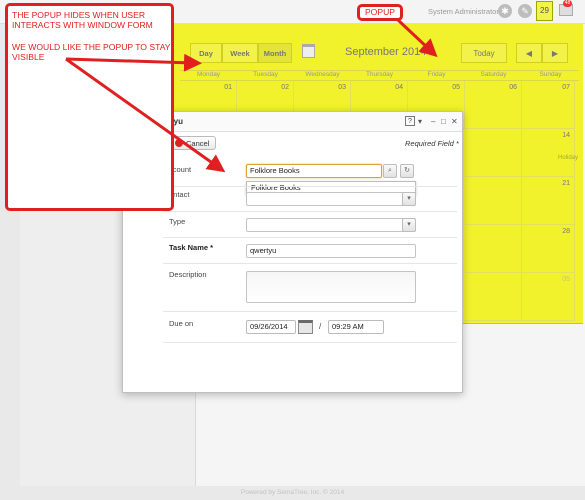  Describe the element at coordinates (555, 53) in the screenshot. I see `next-month-button: ▶` at that location.